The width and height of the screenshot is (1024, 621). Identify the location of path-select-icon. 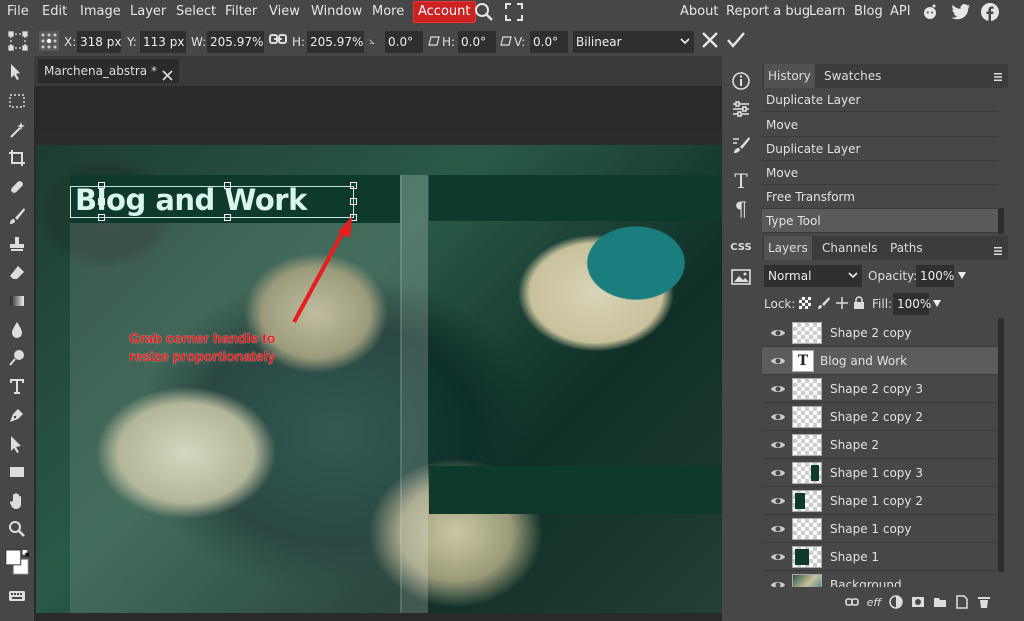
(17, 444).